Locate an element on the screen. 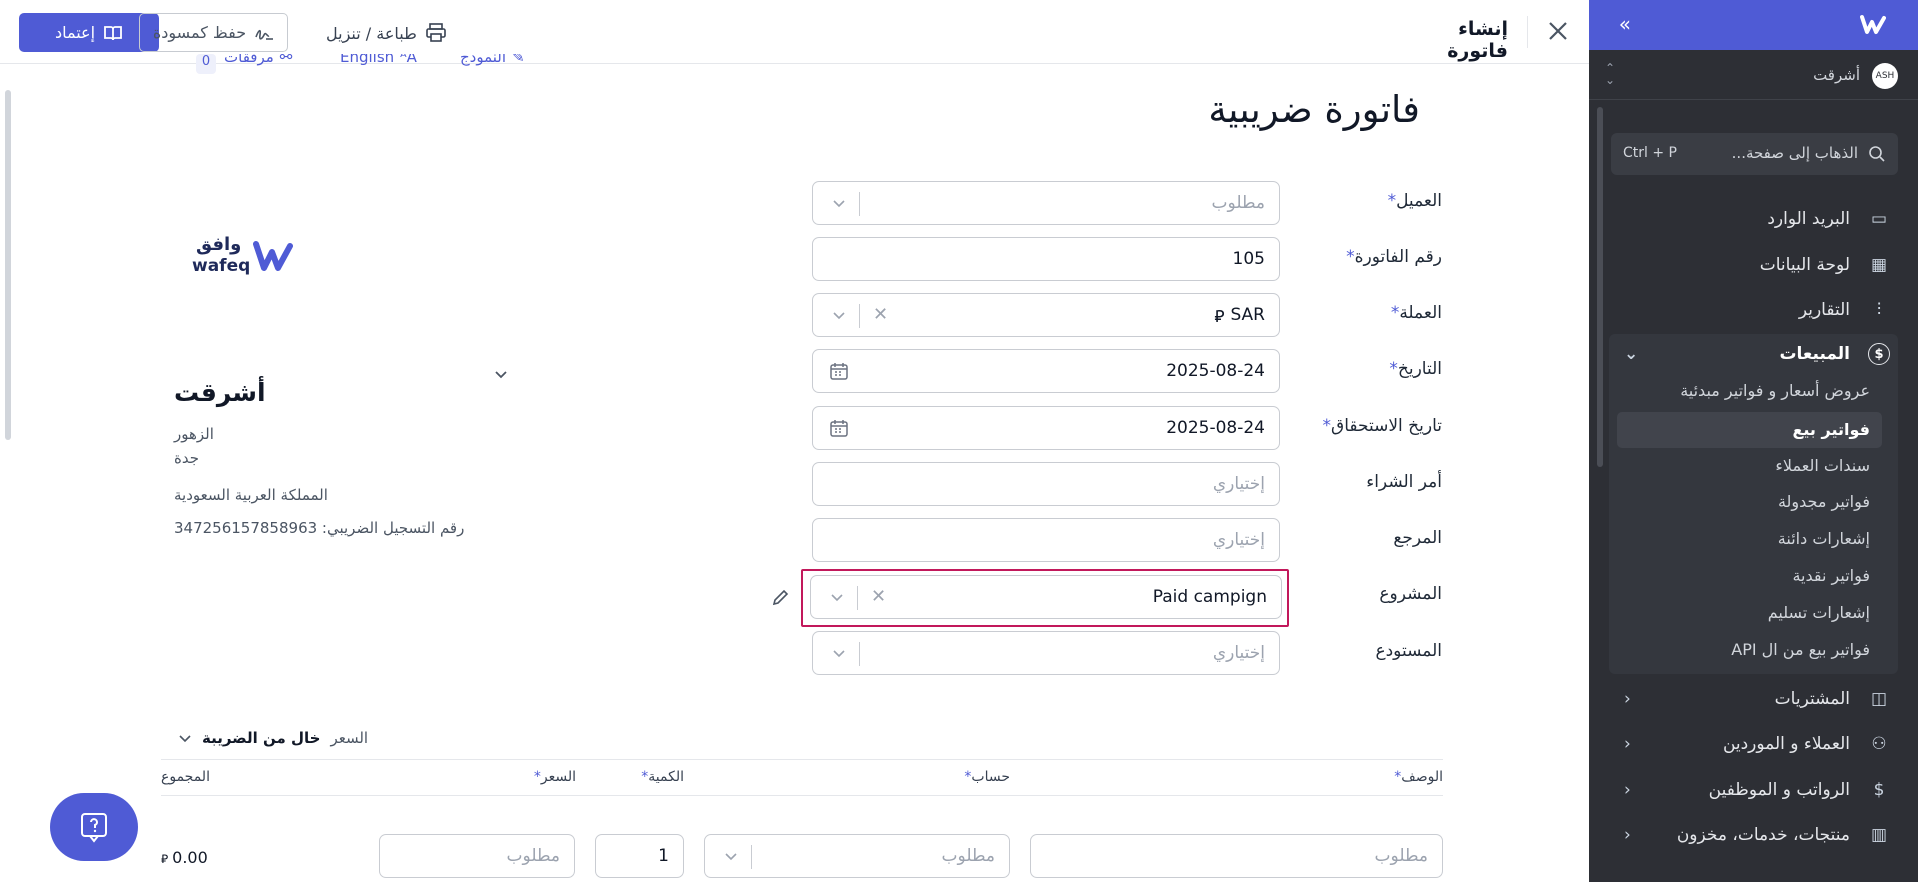 Image resolution: width=1918 pixels, height=882 pixels. sidebar-subitem-api-invoices: فواتير بيع من ال API is located at coordinates (1800, 650).